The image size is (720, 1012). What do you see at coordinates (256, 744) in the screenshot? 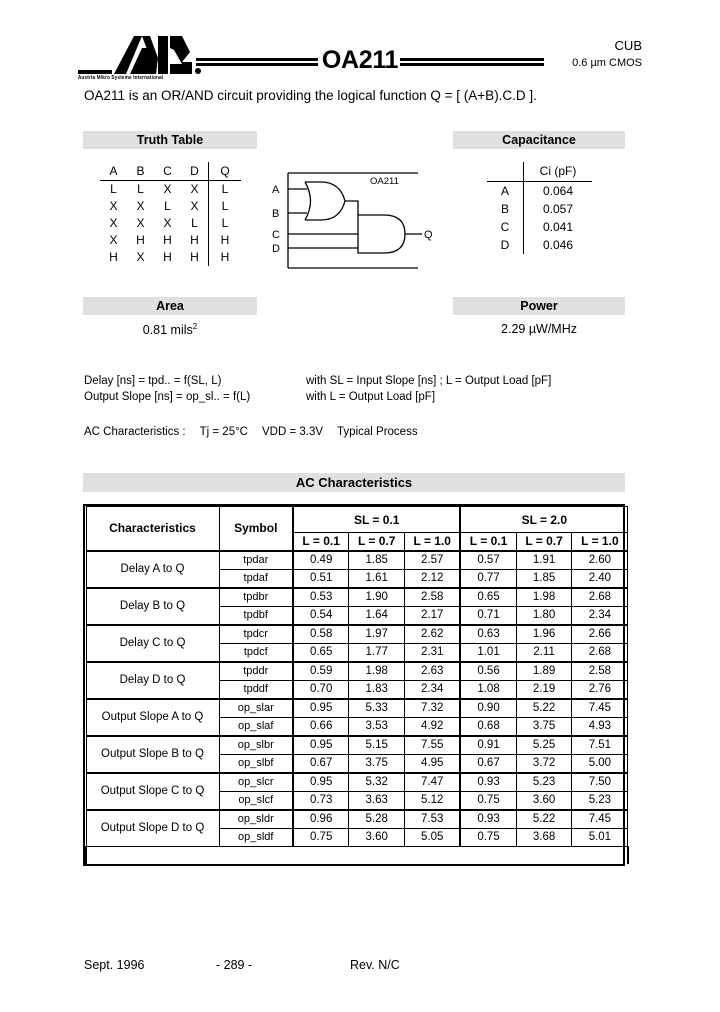
I see `ac-symbol: op_slbr` at bounding box center [256, 744].